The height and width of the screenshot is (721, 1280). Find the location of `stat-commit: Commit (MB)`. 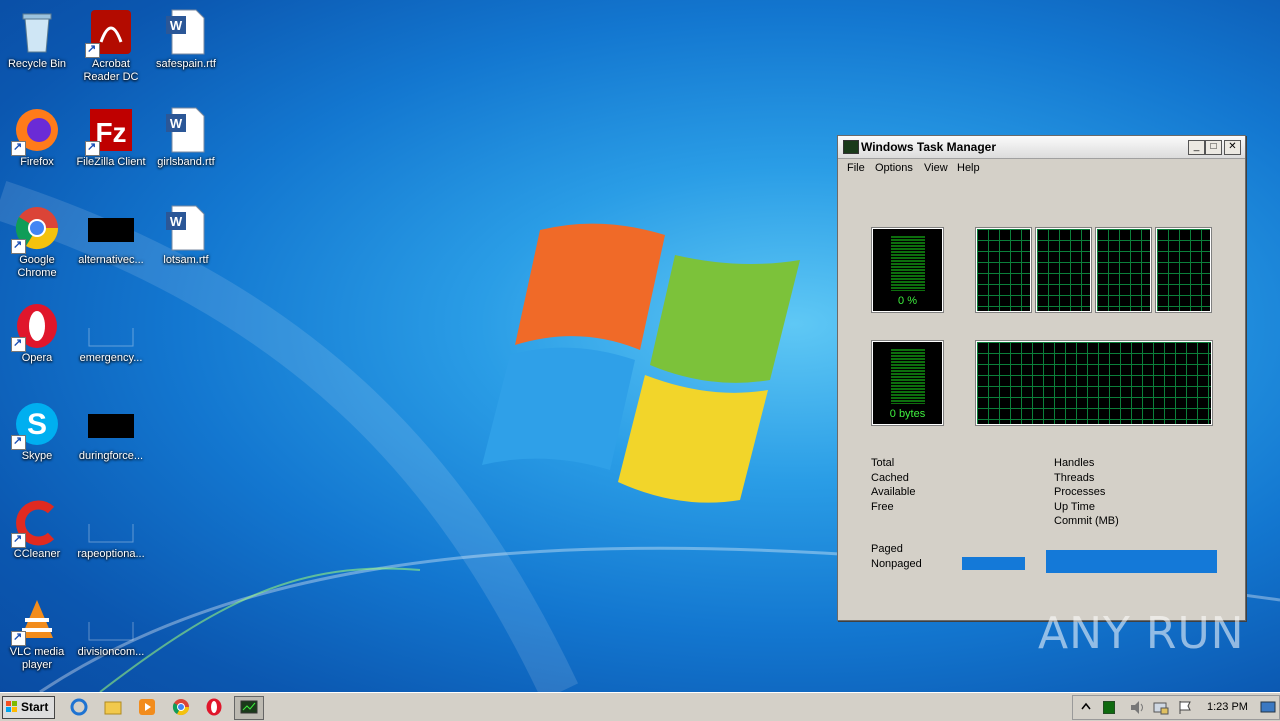

stat-commit: Commit (MB) is located at coordinates (1086, 521).